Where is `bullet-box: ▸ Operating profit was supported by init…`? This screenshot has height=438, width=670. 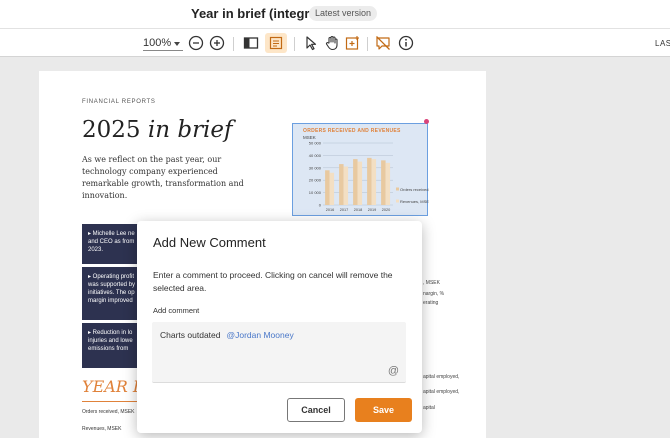 bullet-box: ▸ Operating profit was supported by init… is located at coordinates (112, 293).